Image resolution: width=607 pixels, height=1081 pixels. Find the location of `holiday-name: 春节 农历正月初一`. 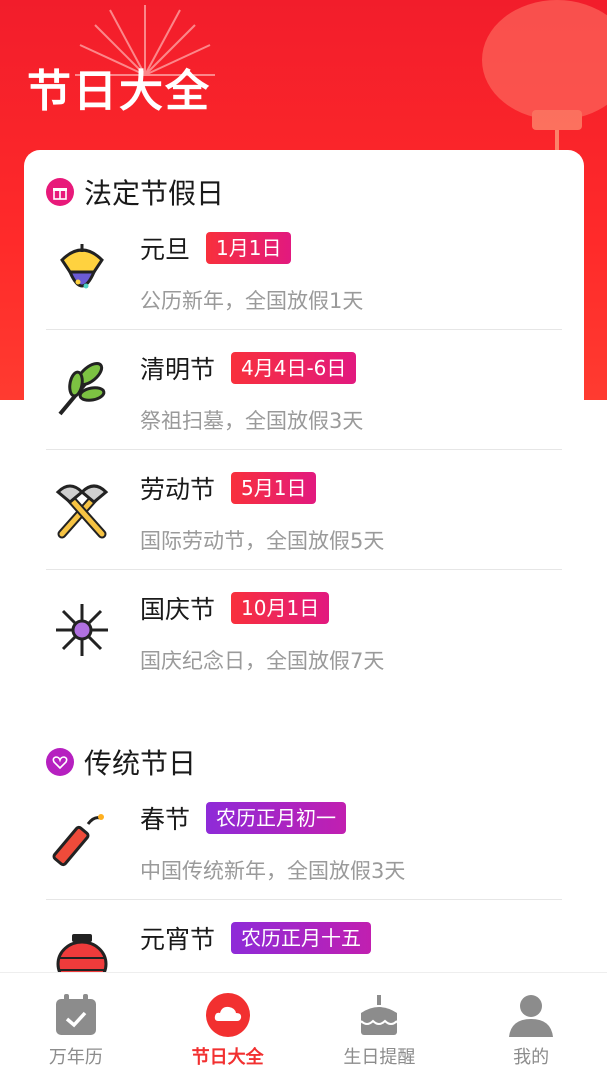

holiday-name: 春节 农历正月初一 is located at coordinates (243, 818).